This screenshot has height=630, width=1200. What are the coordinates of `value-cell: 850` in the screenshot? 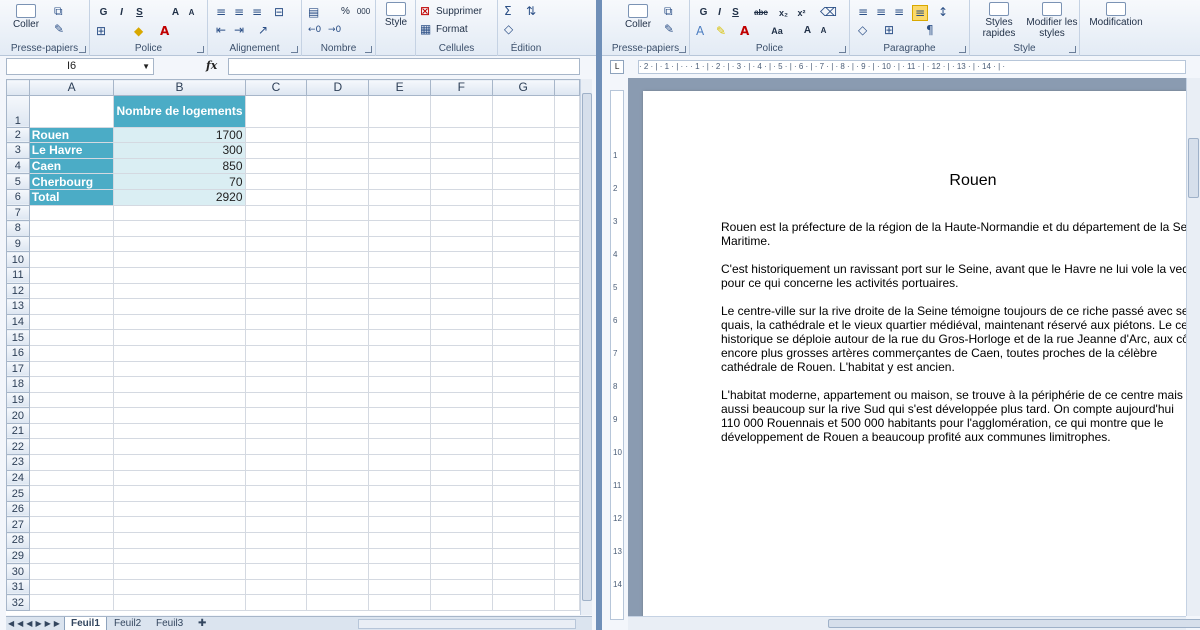 It's located at (179, 166).